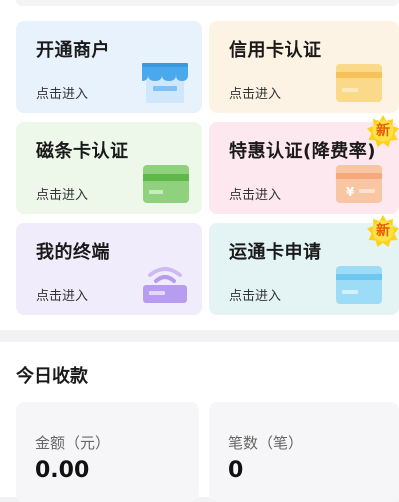 The height and width of the screenshot is (502, 399). I want to click on count-stat-card: 笔数（笔） 0, so click(304, 452).